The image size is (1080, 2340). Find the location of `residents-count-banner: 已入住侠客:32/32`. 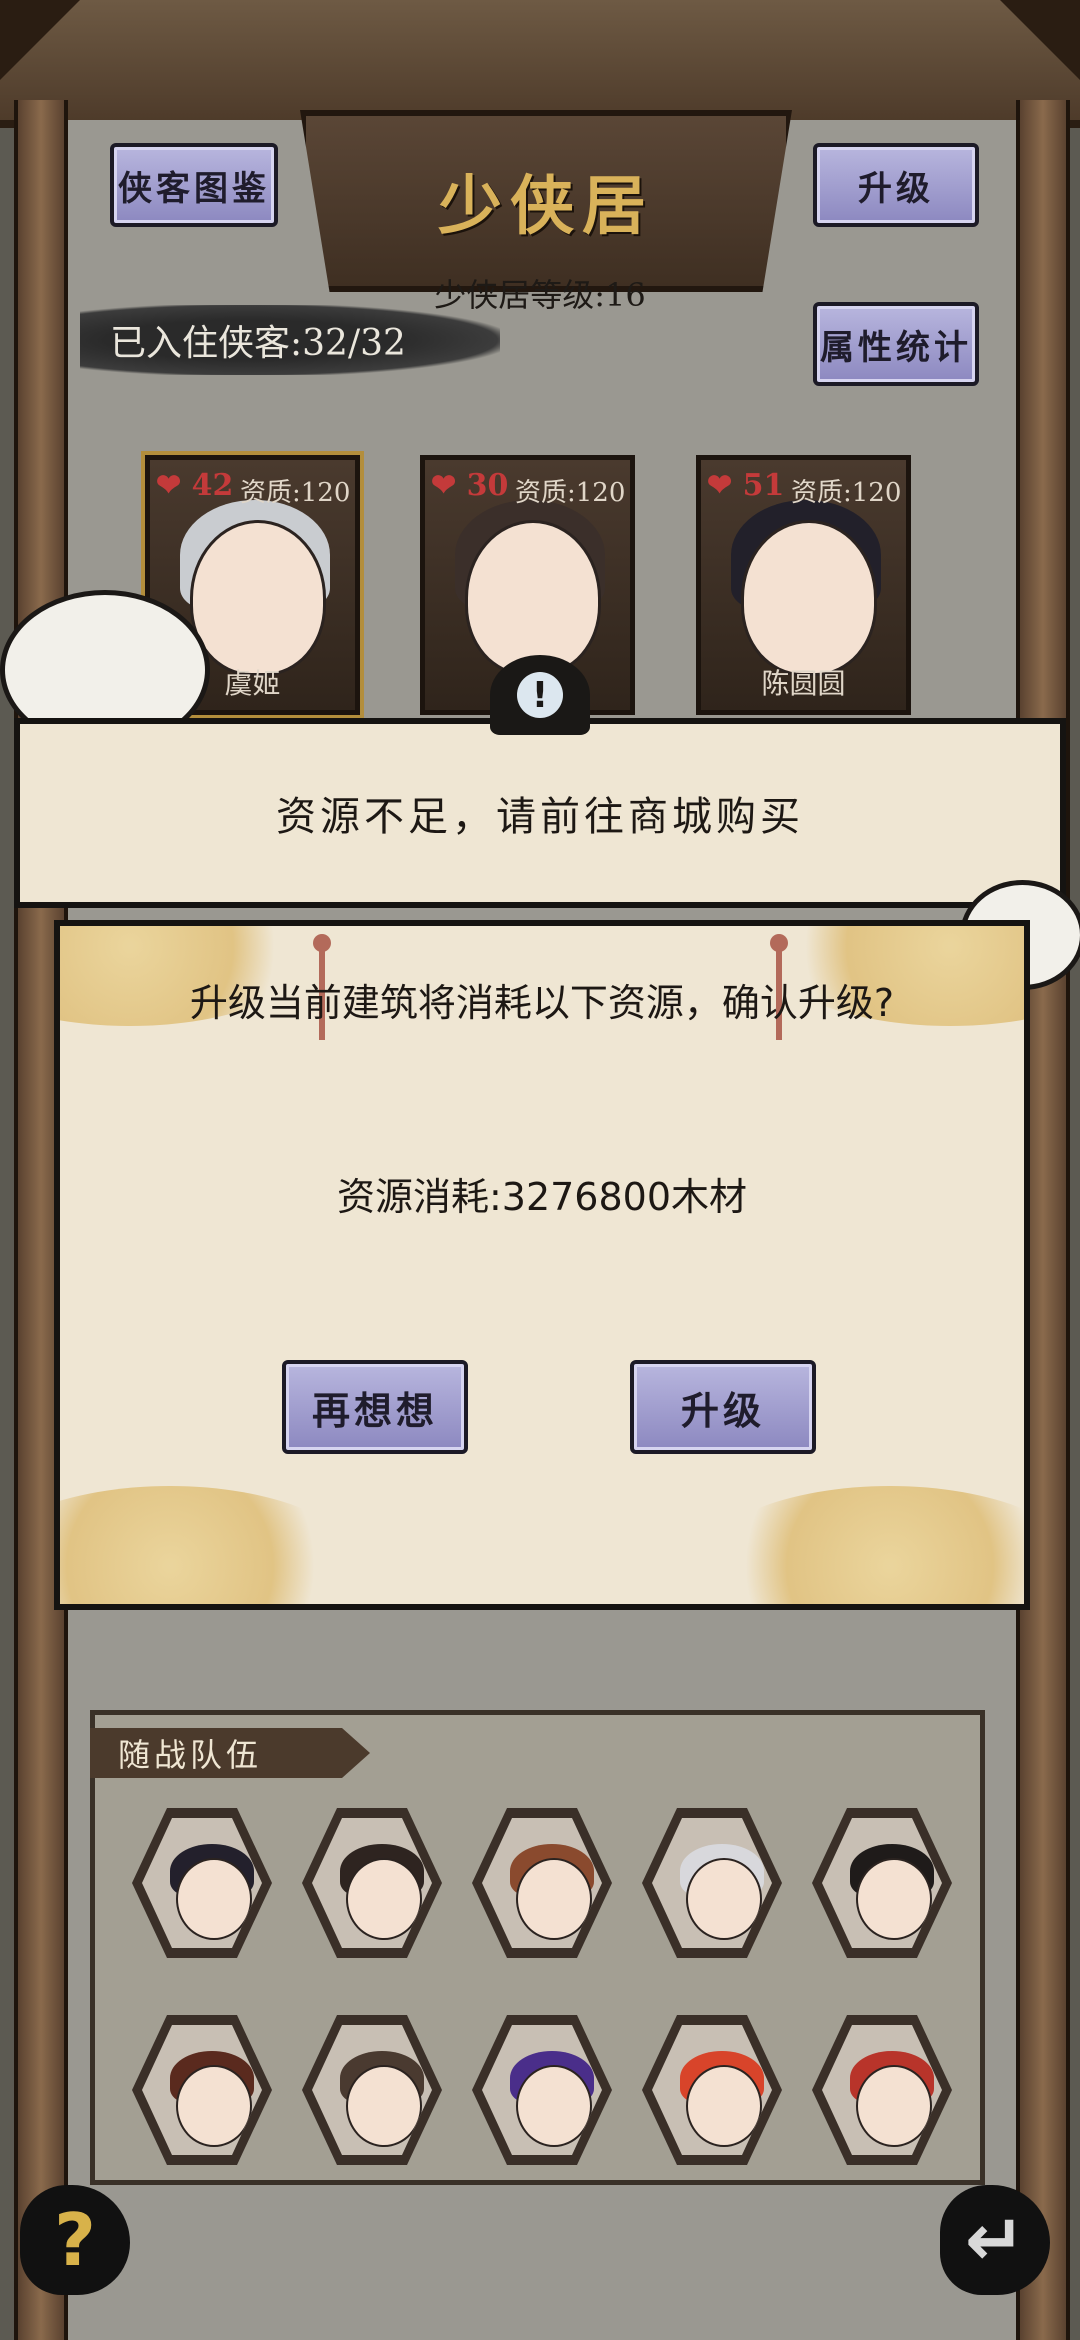

residents-count-banner: 已入住侠客:32/32 is located at coordinates (290, 340).